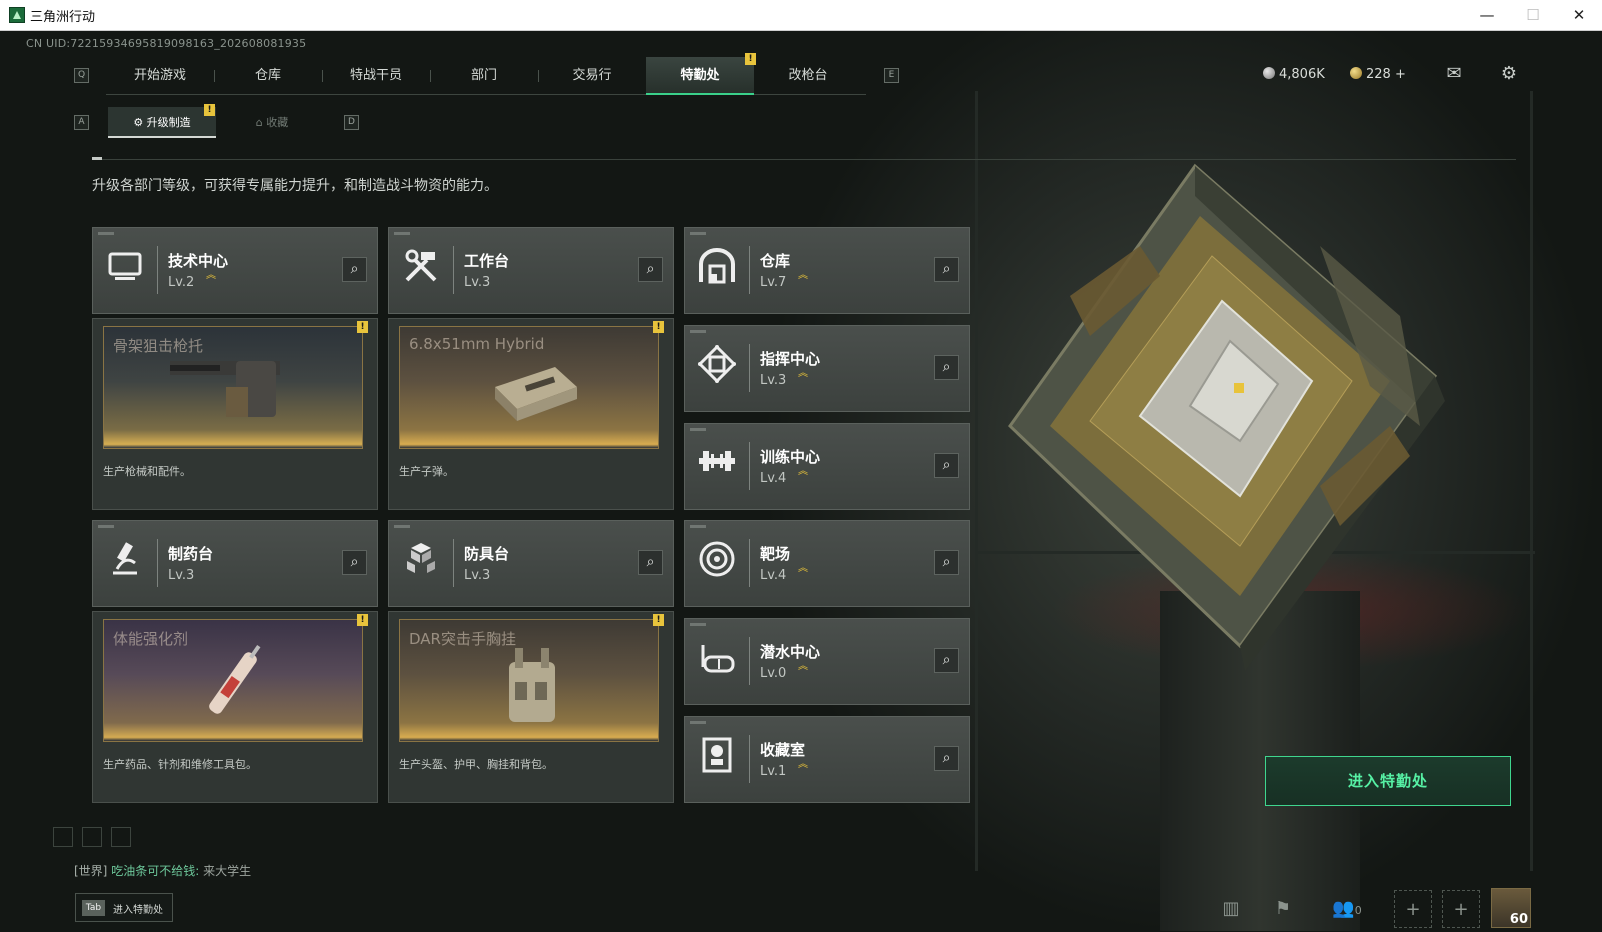 The height and width of the screenshot is (932, 1602). What do you see at coordinates (827, 759) in the screenshot?
I see `department-card-collection-room: 收藏室 Lv.1 ︽ ⌕` at bounding box center [827, 759].